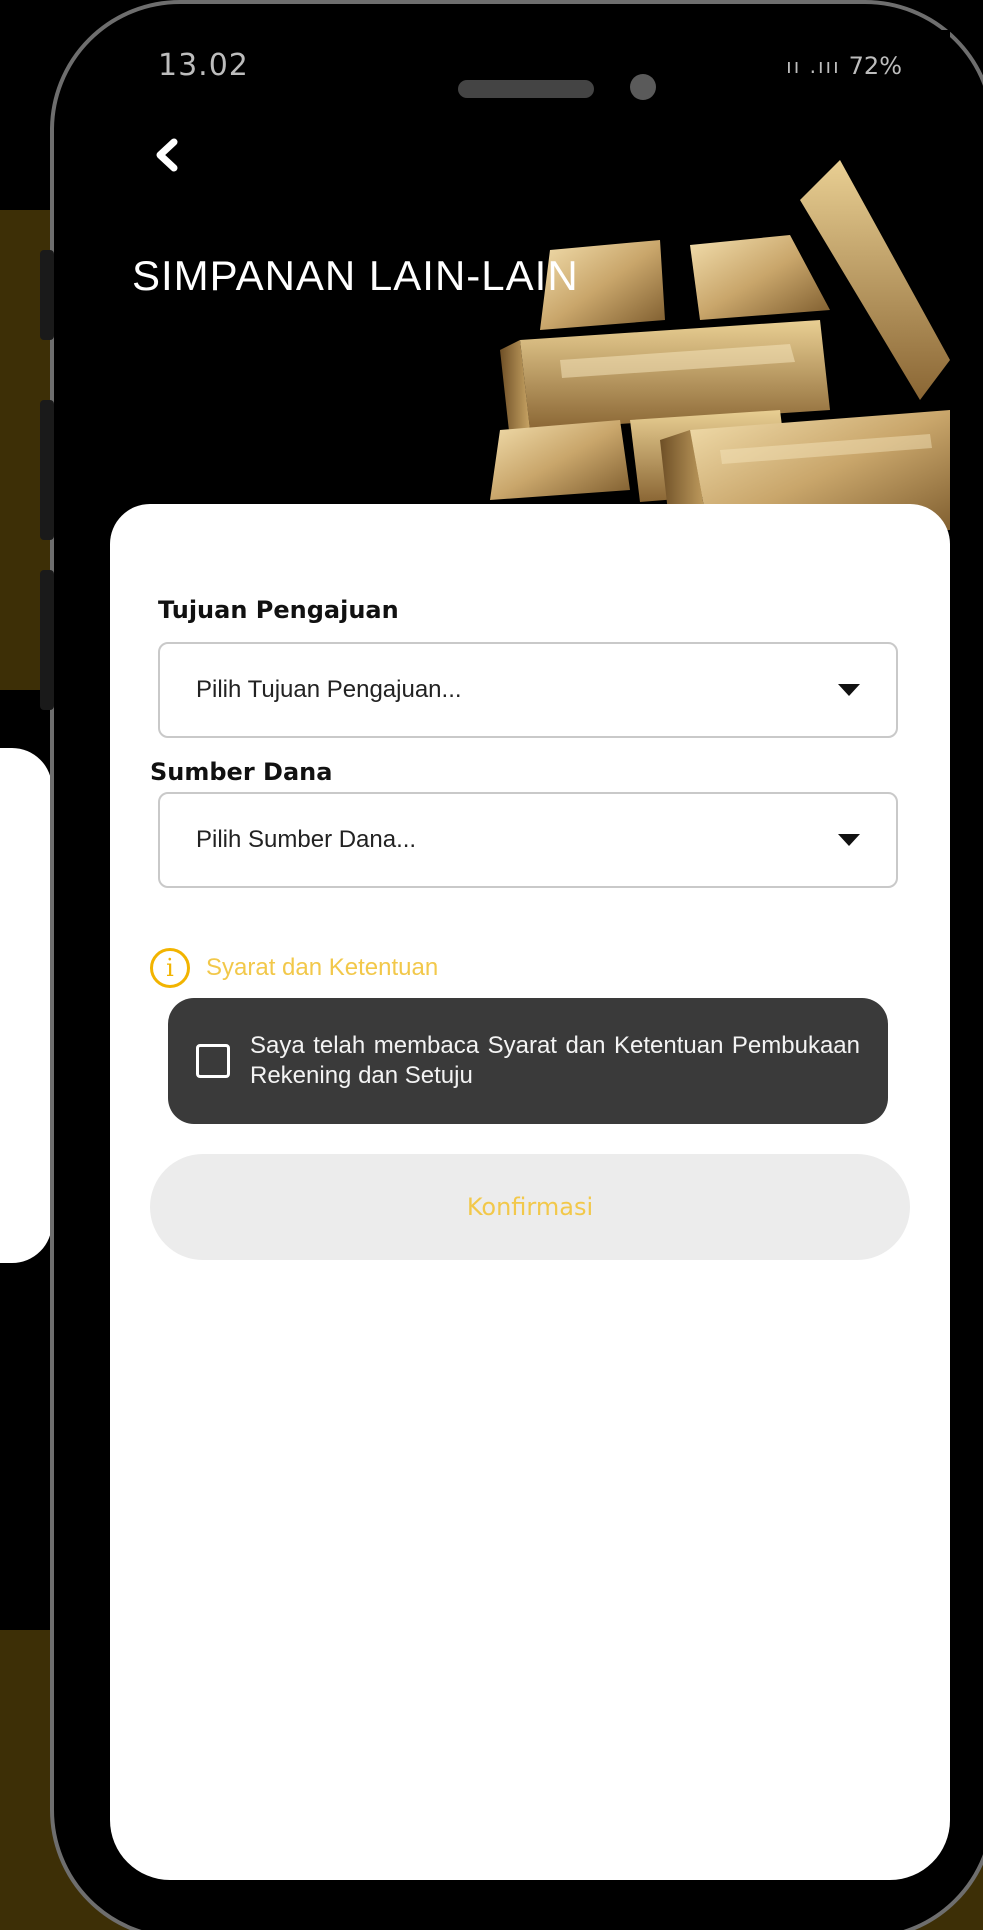 Image resolution: width=983 pixels, height=1930 pixels. Describe the element at coordinates (241, 772) in the screenshot. I see `fund-source-label: Sumber Dana` at that location.